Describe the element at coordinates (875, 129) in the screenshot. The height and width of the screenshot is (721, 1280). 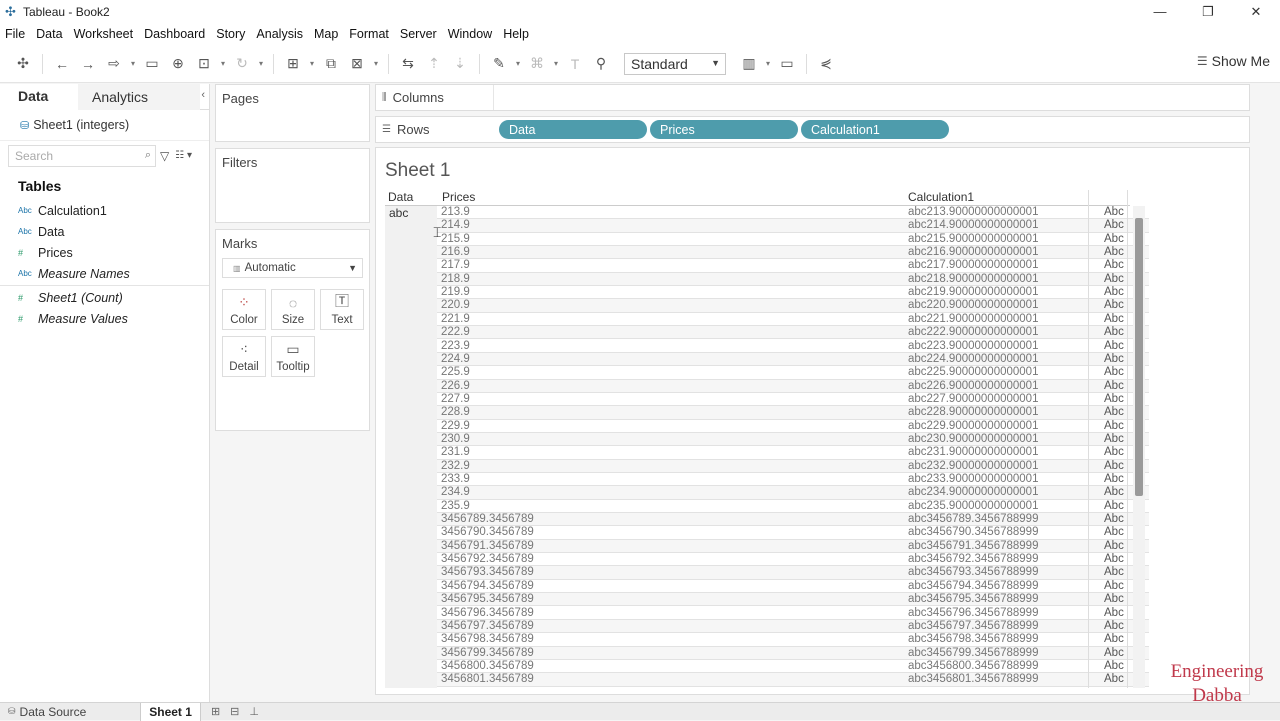
I see `row-pill-calculation1: Calculation1` at that location.